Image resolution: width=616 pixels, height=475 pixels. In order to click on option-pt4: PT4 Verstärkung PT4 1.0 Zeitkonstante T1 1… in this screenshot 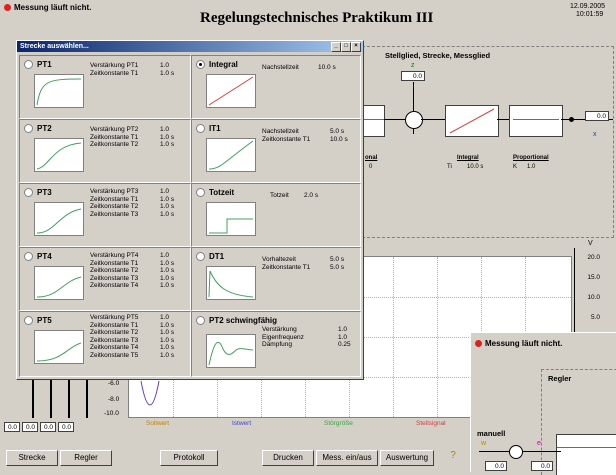, I will do `click(105, 279)`.